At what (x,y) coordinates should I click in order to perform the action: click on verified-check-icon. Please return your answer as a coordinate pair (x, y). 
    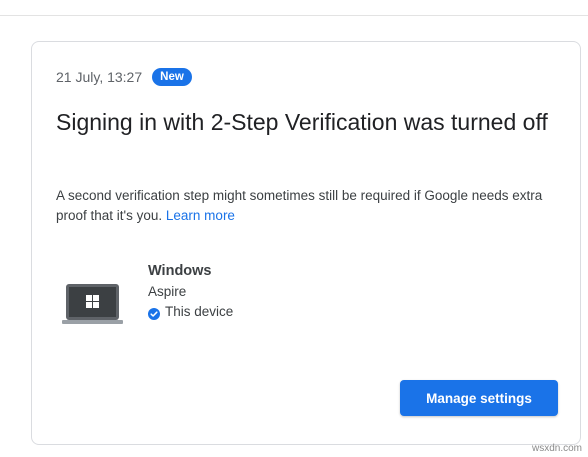
    Looking at the image, I should click on (154, 313).